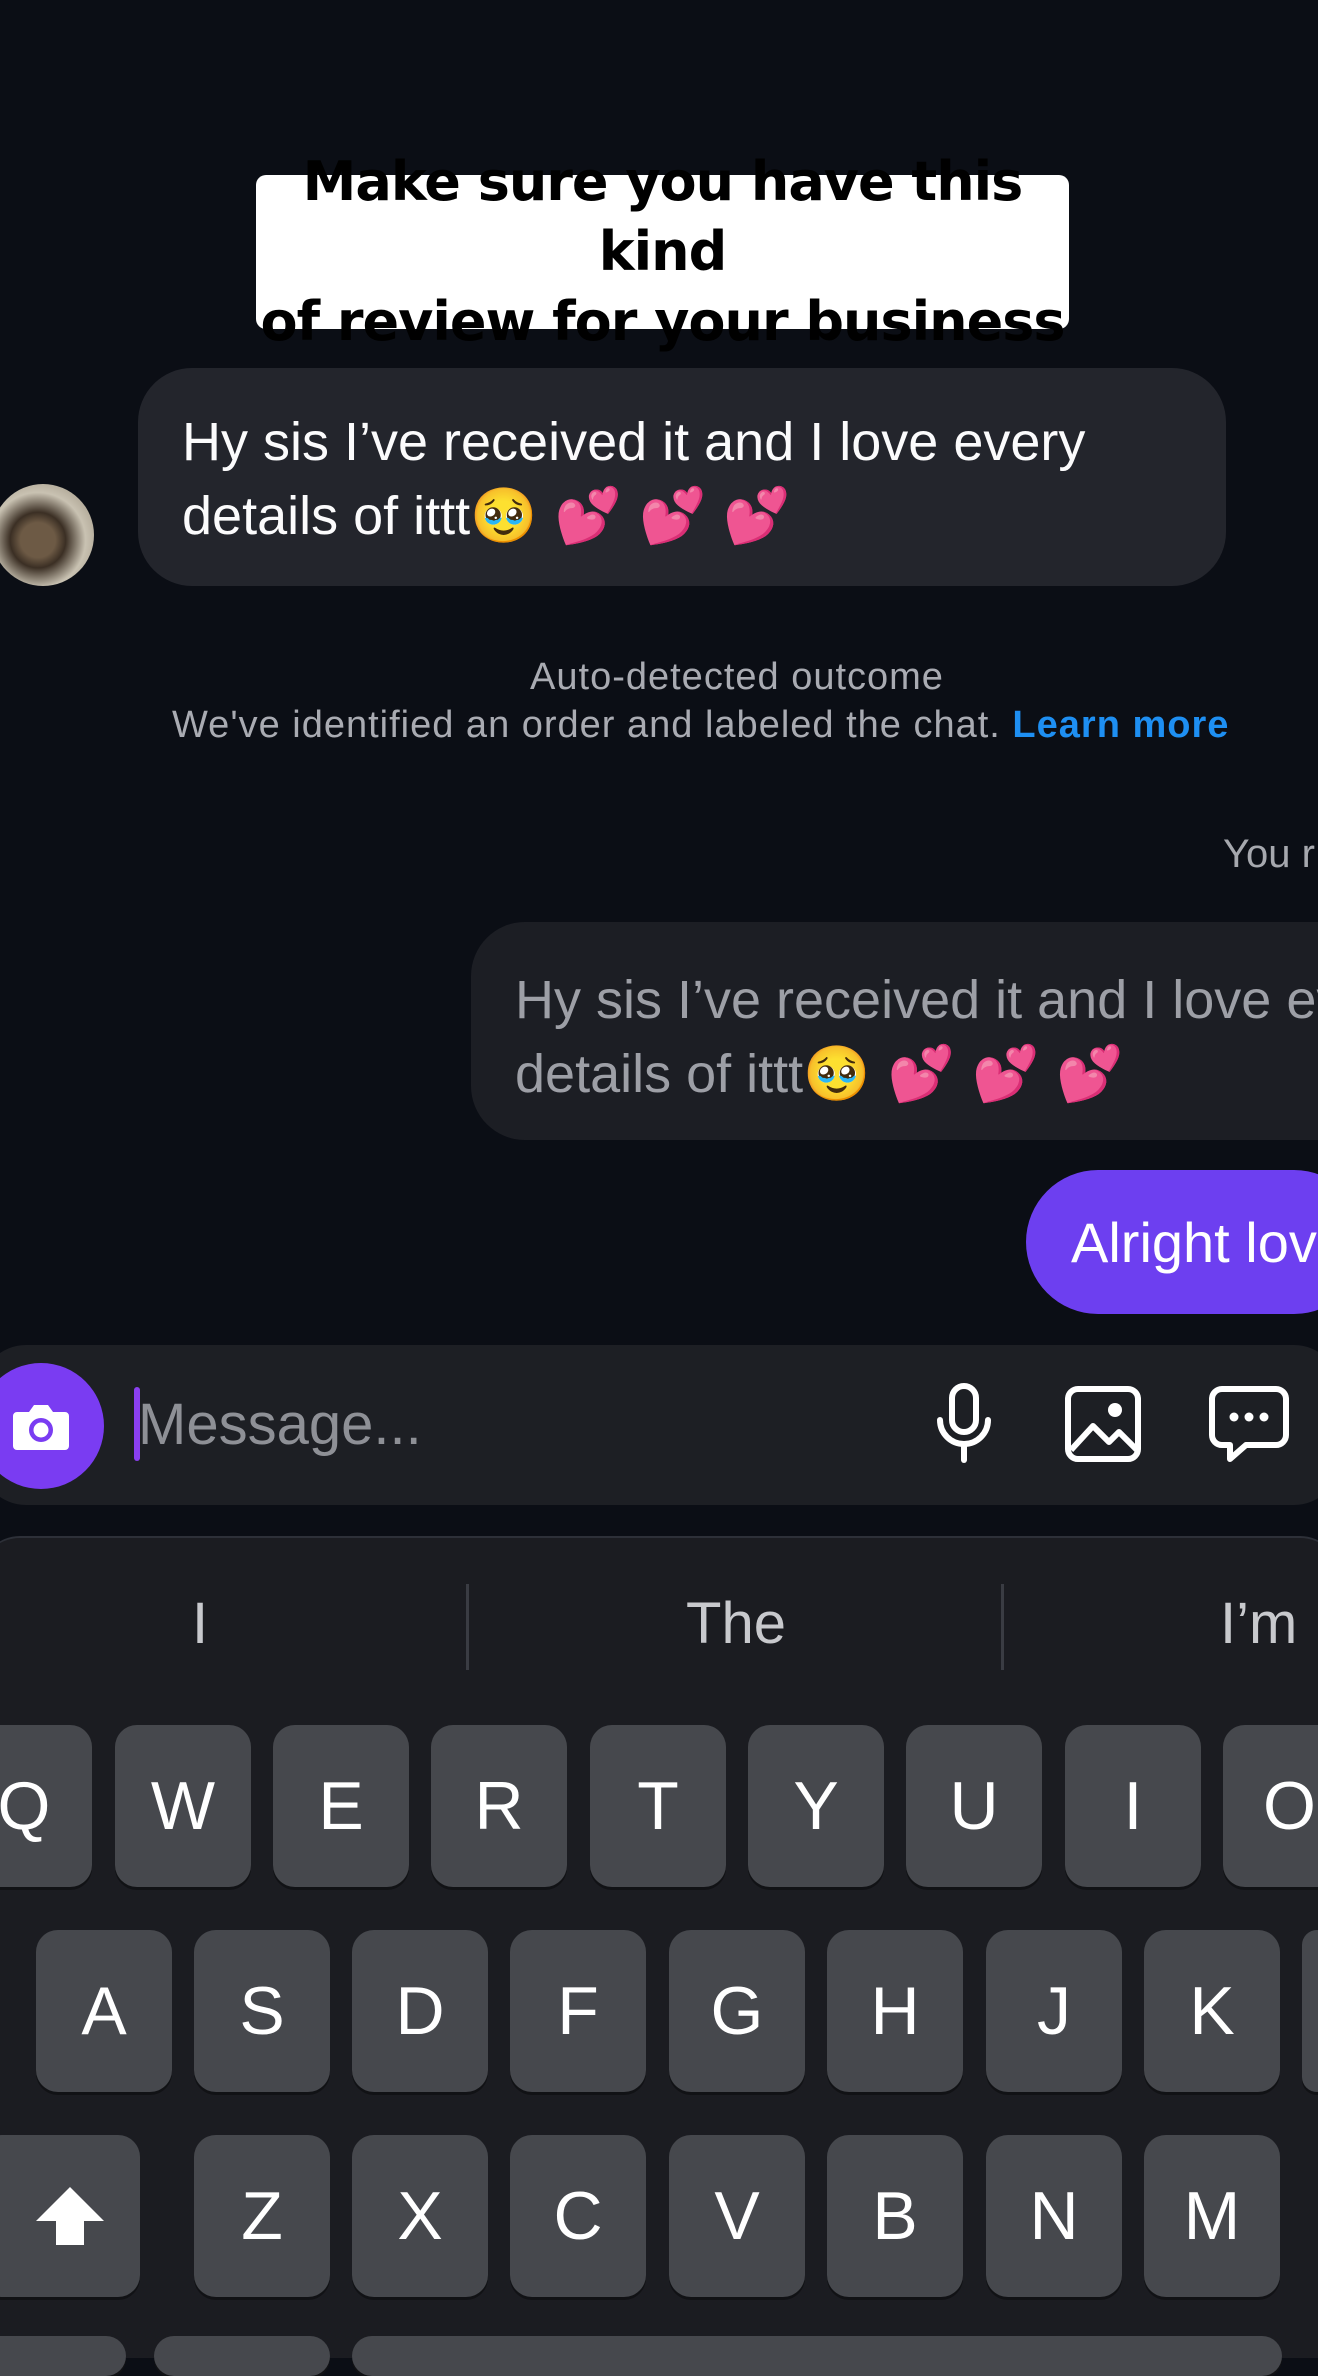  I want to click on you-replied-label: You r, so click(1269, 854).